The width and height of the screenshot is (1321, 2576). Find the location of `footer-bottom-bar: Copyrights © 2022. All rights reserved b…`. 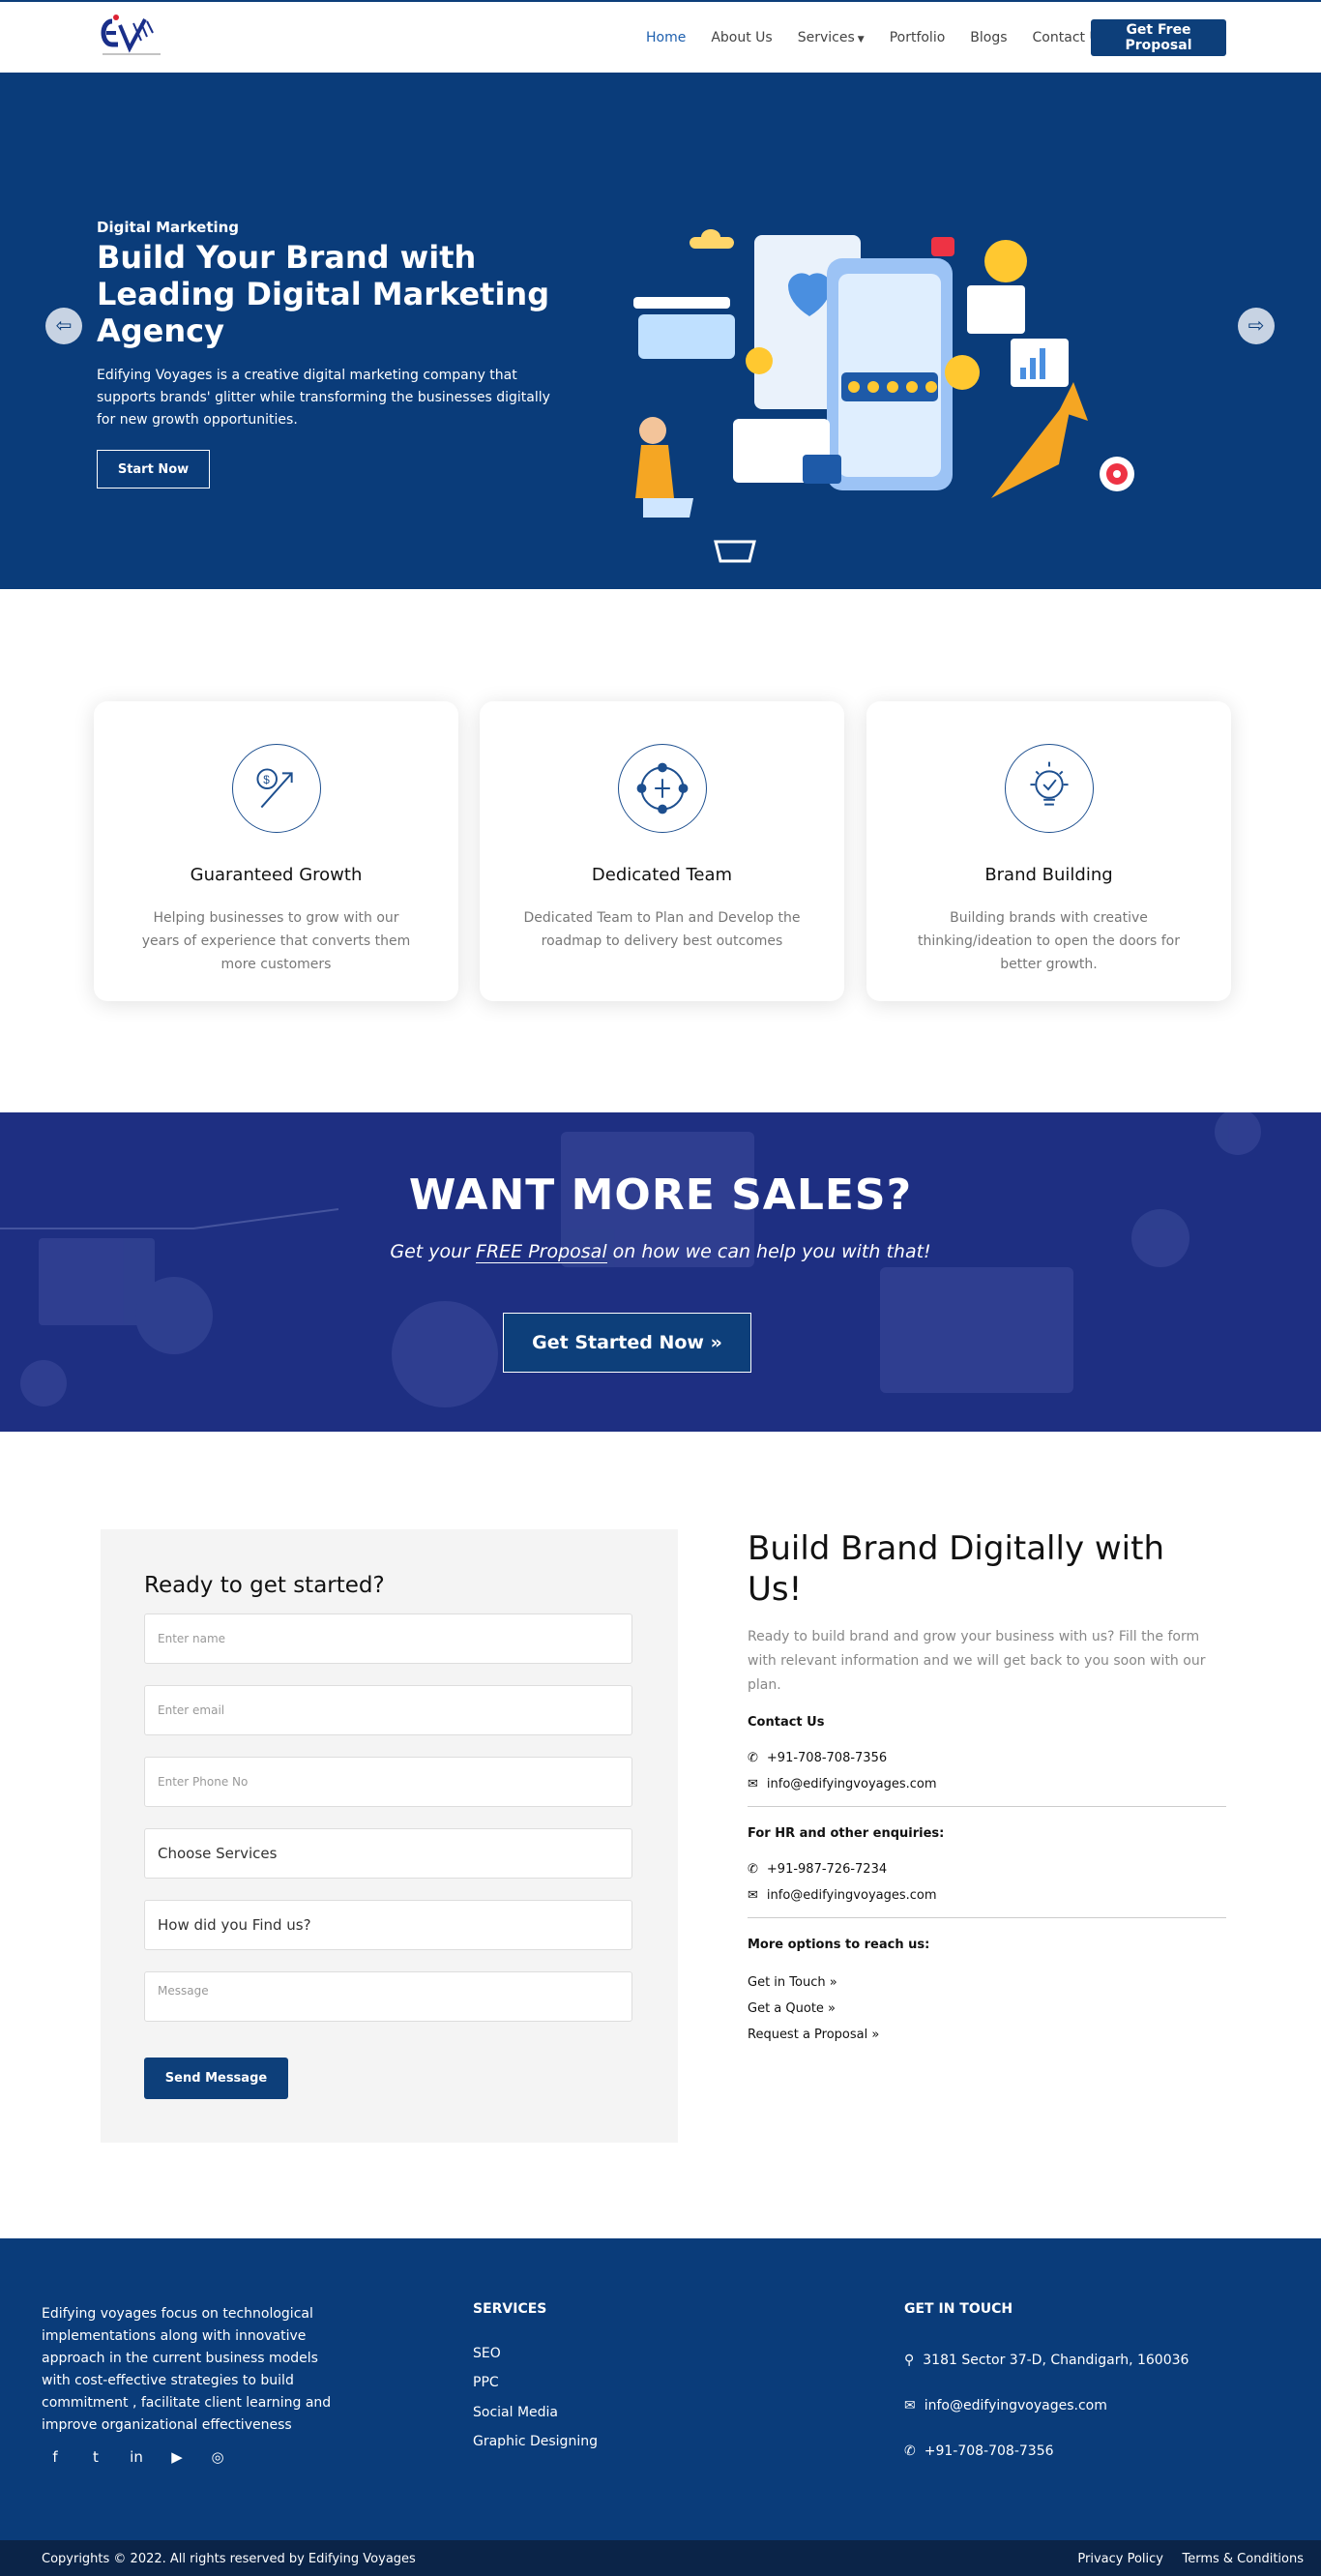

footer-bottom-bar: Copyrights © 2022. All rights reserved b… is located at coordinates (661, 2558).